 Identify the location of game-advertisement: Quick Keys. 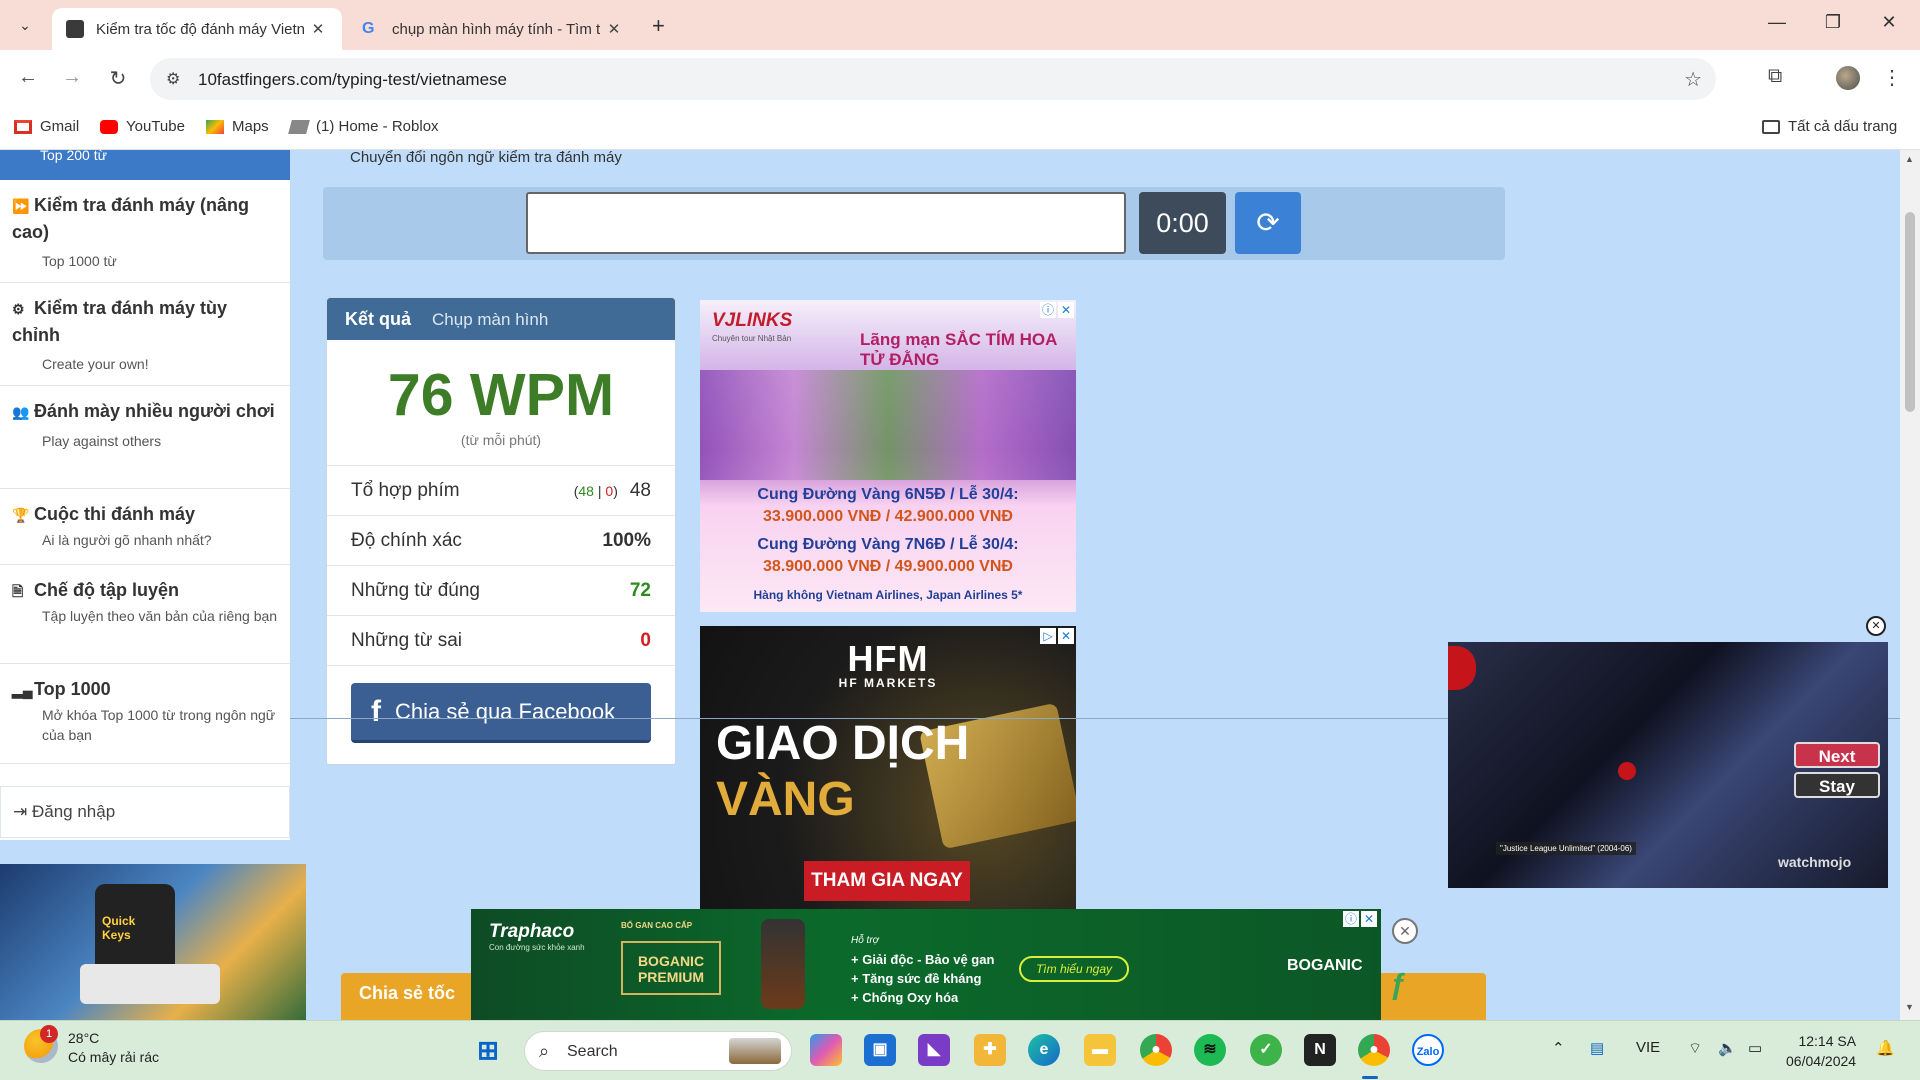
(153, 942).